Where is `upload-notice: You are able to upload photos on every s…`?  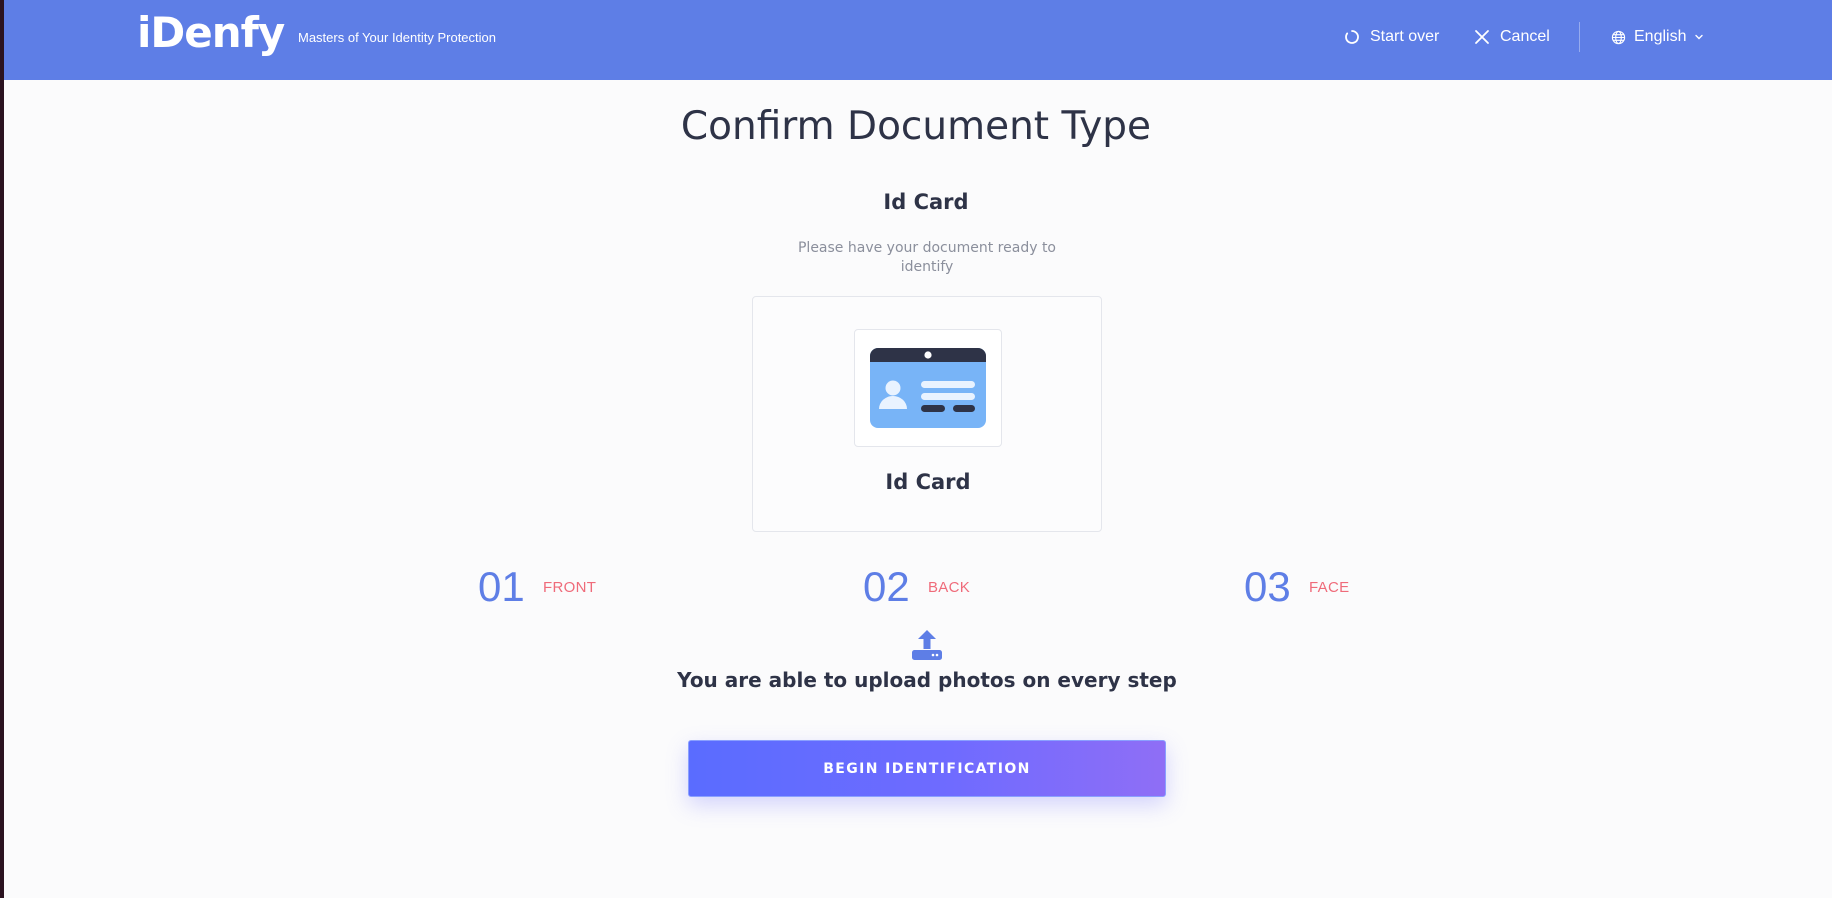 upload-notice: You are able to upload photos on every s… is located at coordinates (927, 680).